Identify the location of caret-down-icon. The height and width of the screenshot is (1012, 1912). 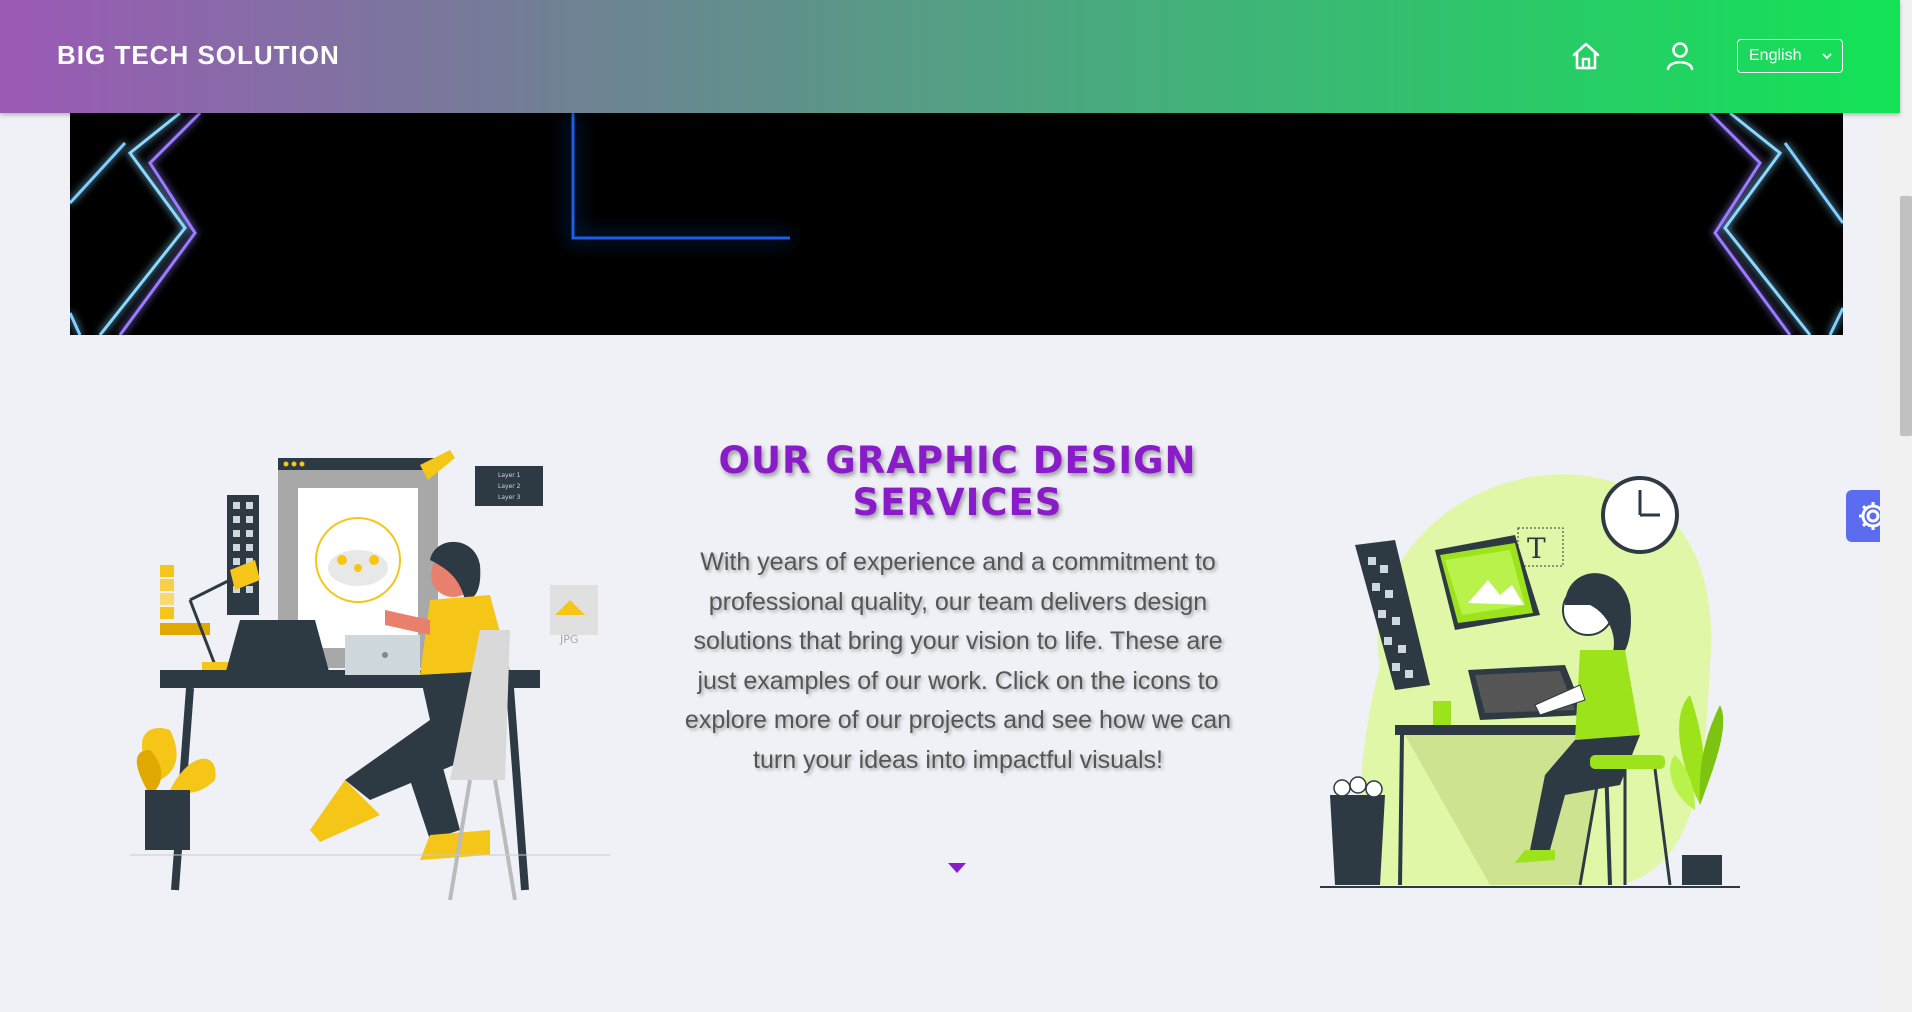
(957, 868).